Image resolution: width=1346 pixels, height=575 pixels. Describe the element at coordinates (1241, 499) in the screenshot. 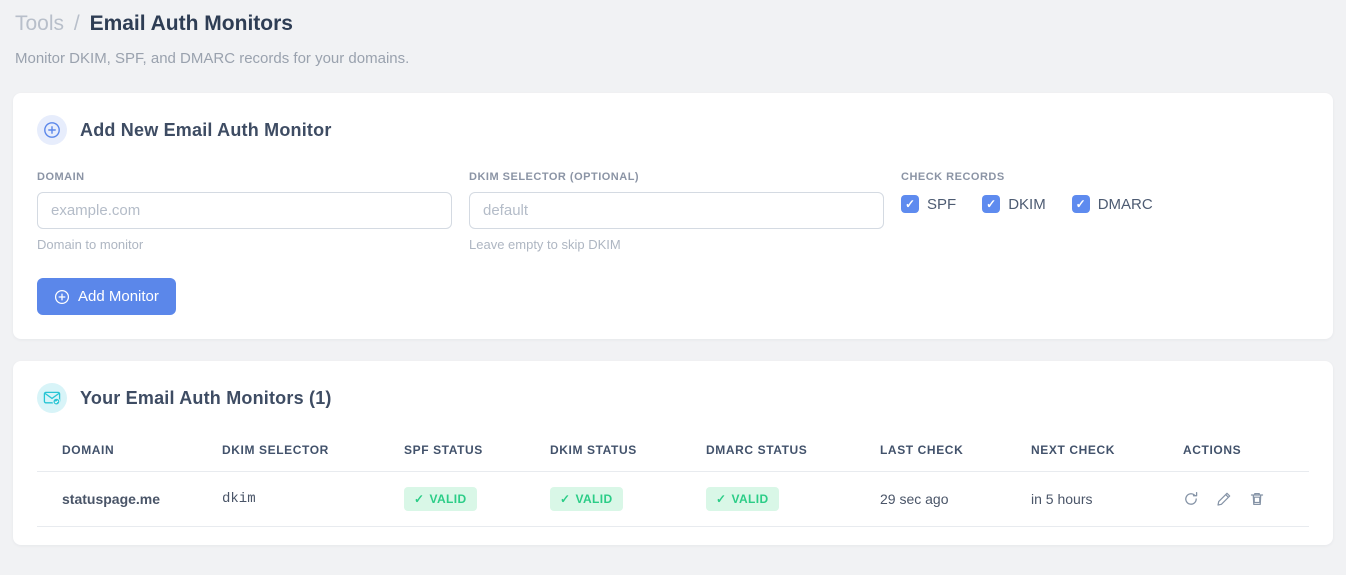

I see `row-actions` at that location.